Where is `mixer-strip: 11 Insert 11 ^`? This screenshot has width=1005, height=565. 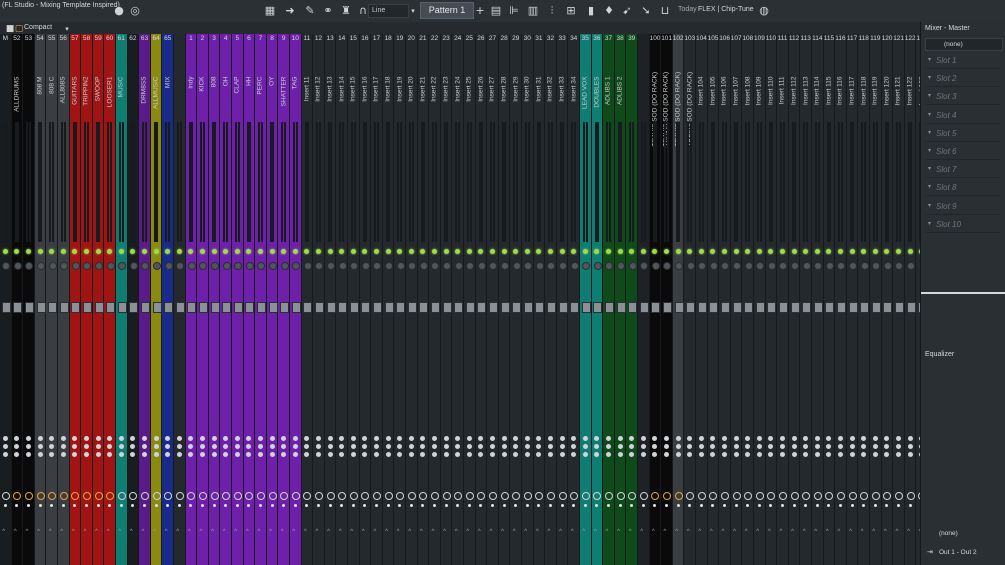
mixer-strip: 11 Insert 11 ^ is located at coordinates (307, 299).